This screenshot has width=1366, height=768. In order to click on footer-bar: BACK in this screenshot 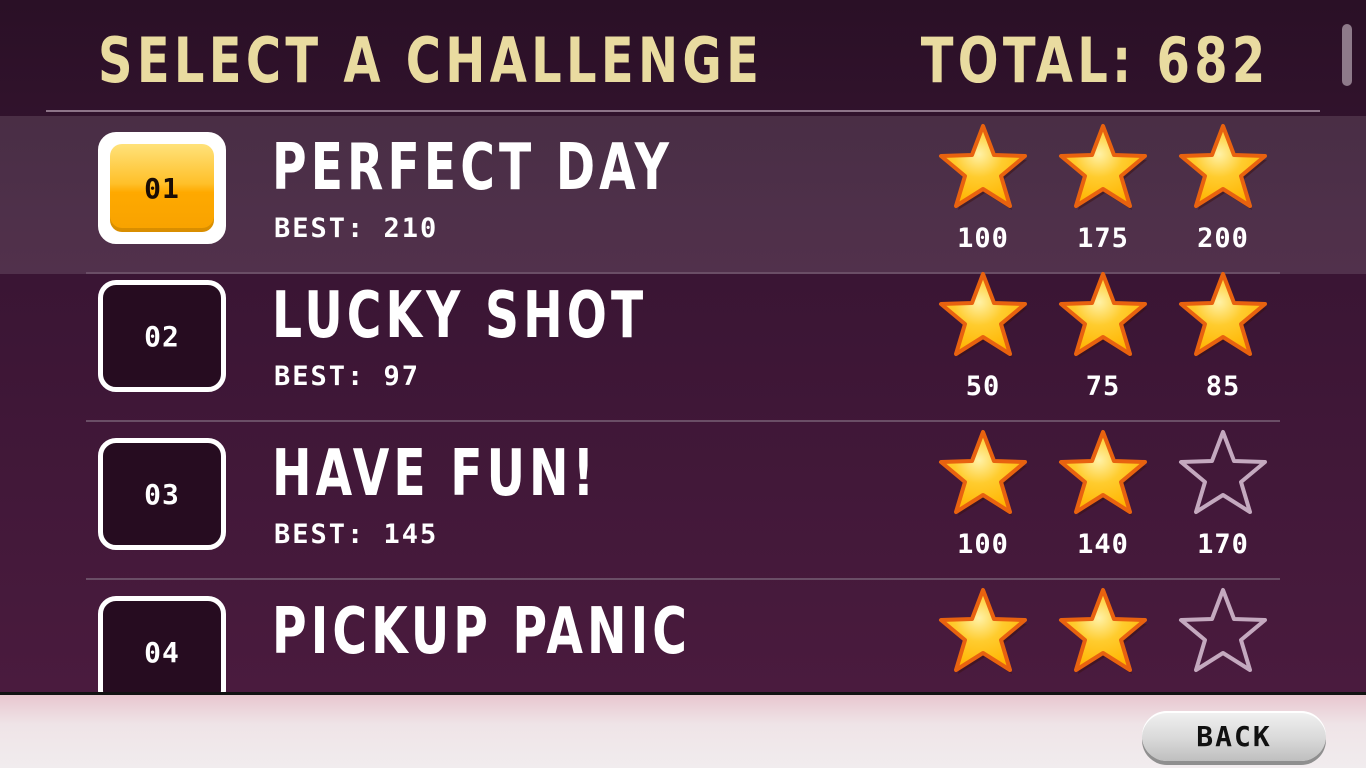, I will do `click(683, 730)`.